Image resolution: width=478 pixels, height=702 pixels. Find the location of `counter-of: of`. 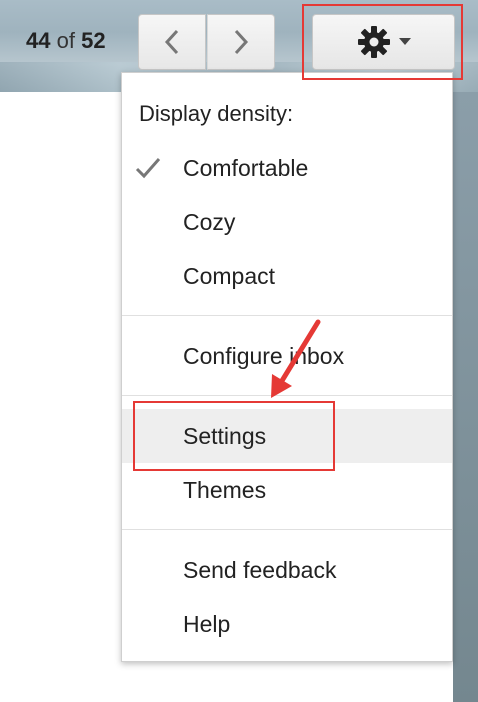

counter-of: of is located at coordinates (65, 40).